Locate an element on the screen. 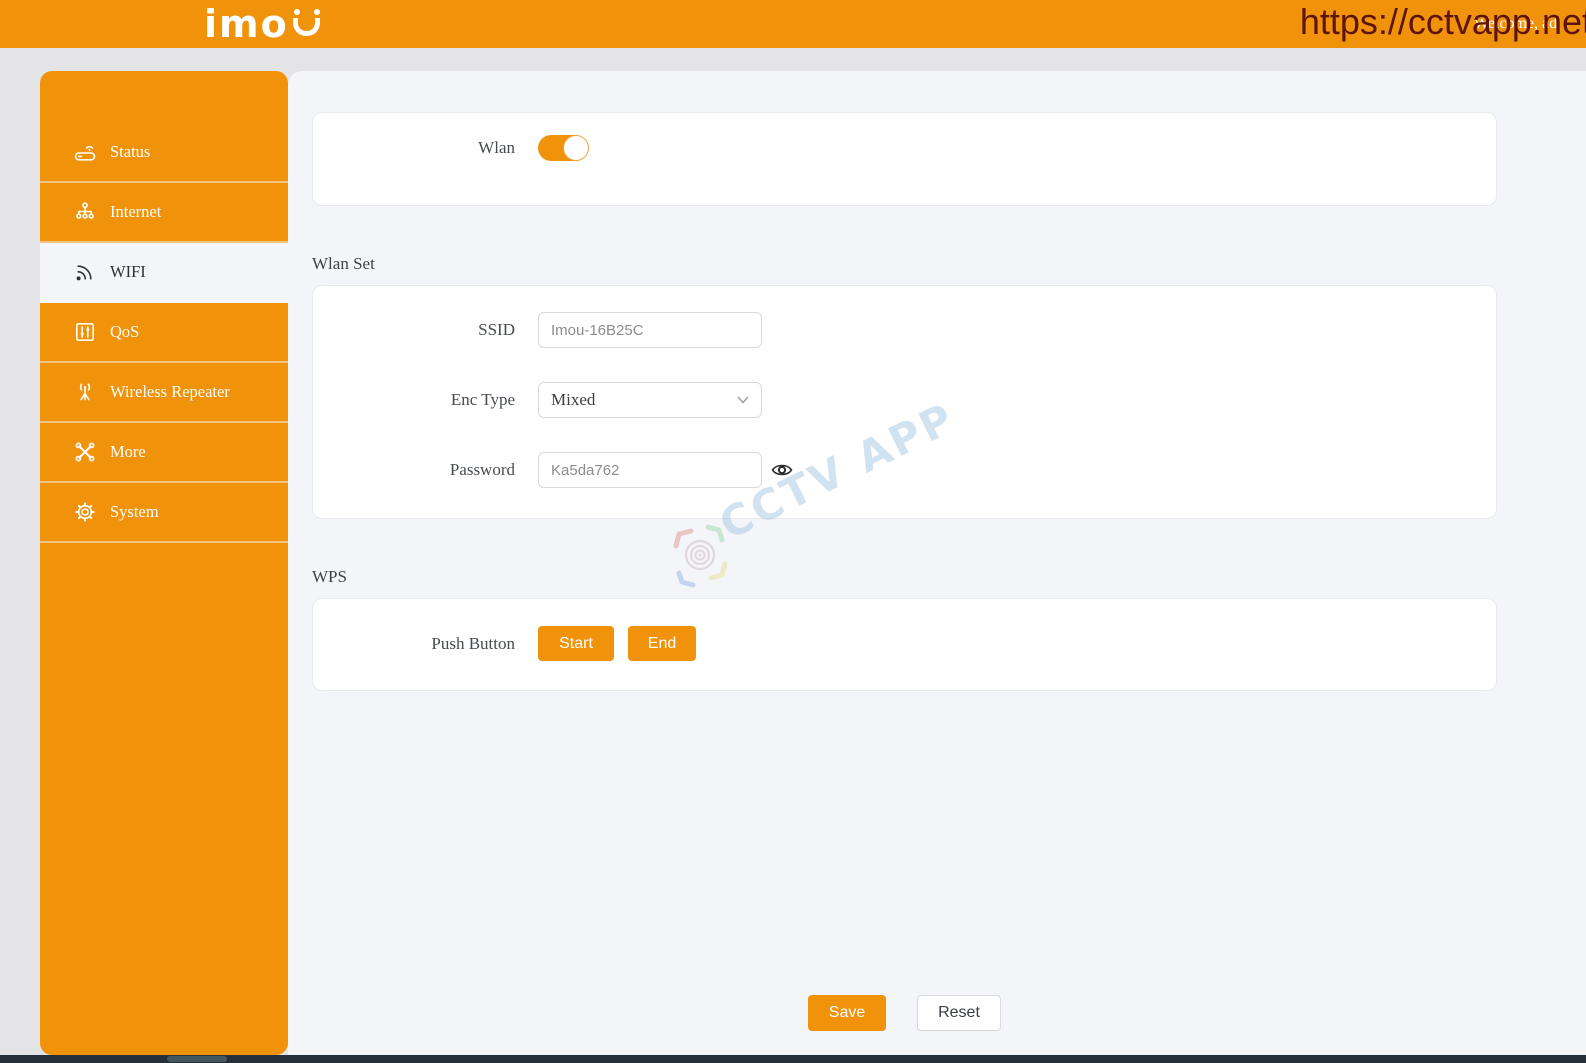 This screenshot has width=1586, height=1063. crossed-tools-icon is located at coordinates (85, 452).